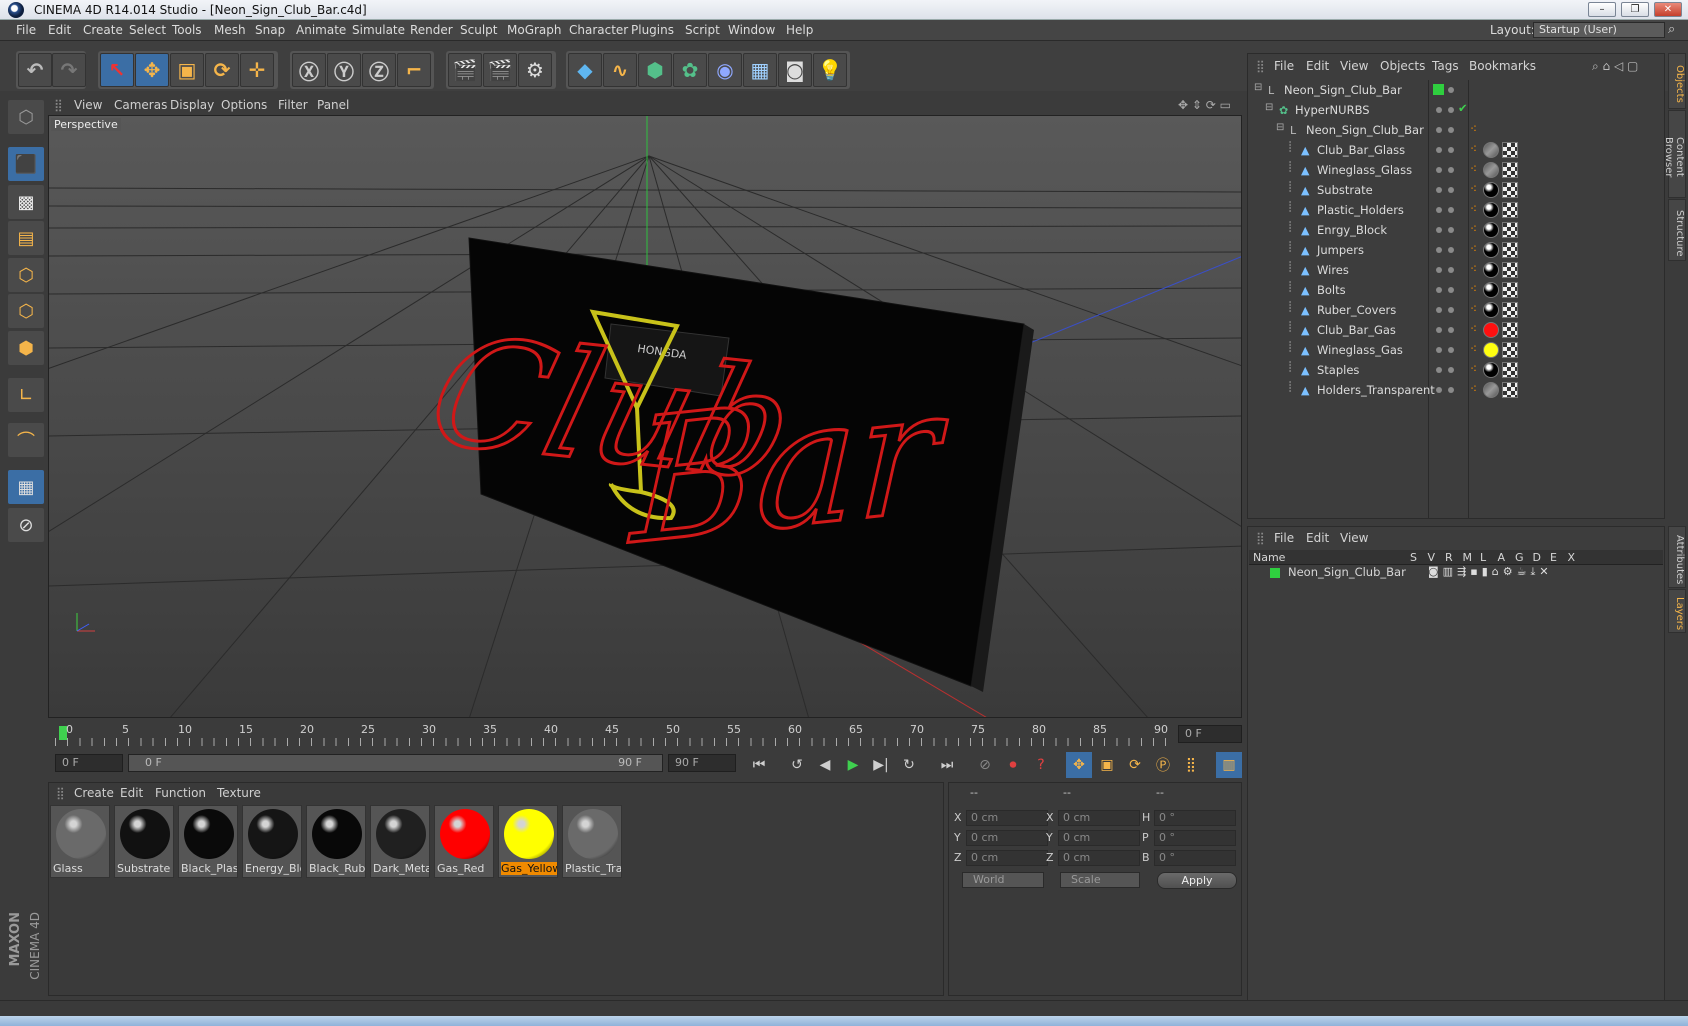 Image resolution: width=1688 pixels, height=1026 pixels. Describe the element at coordinates (585, 70) in the screenshot. I see `cube-icon: ◆` at that location.